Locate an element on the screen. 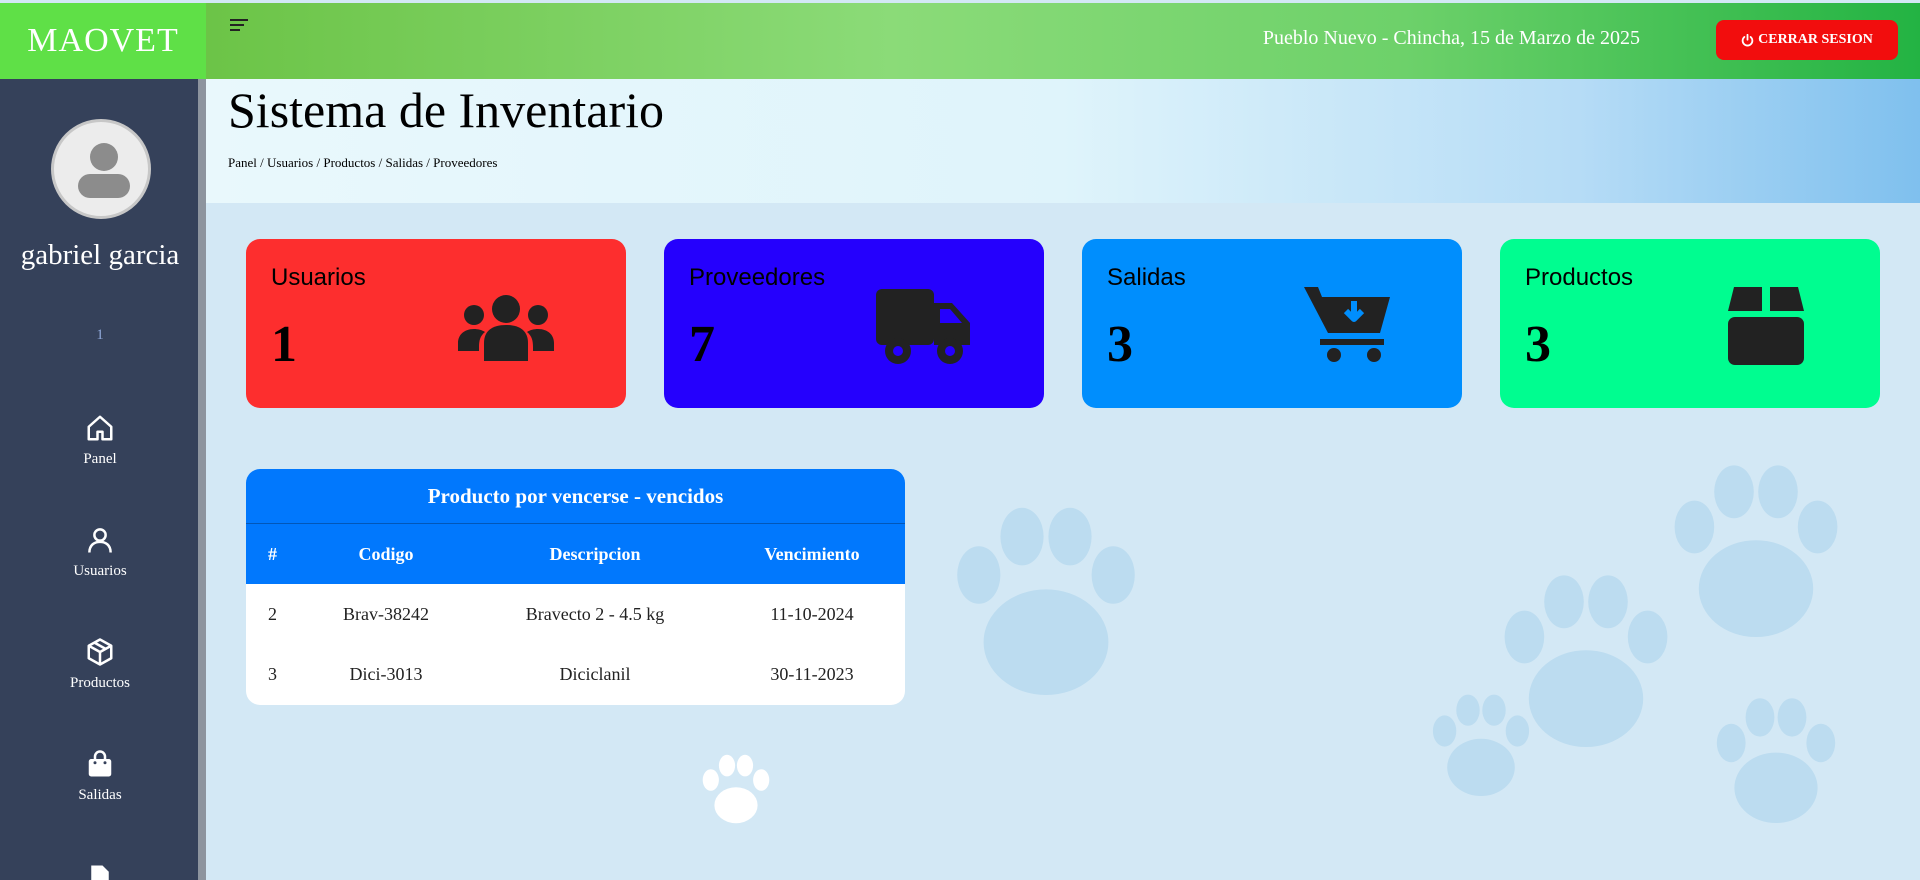 This screenshot has width=1920, height=880. sidebar-item-label: Productos is located at coordinates (100, 683).